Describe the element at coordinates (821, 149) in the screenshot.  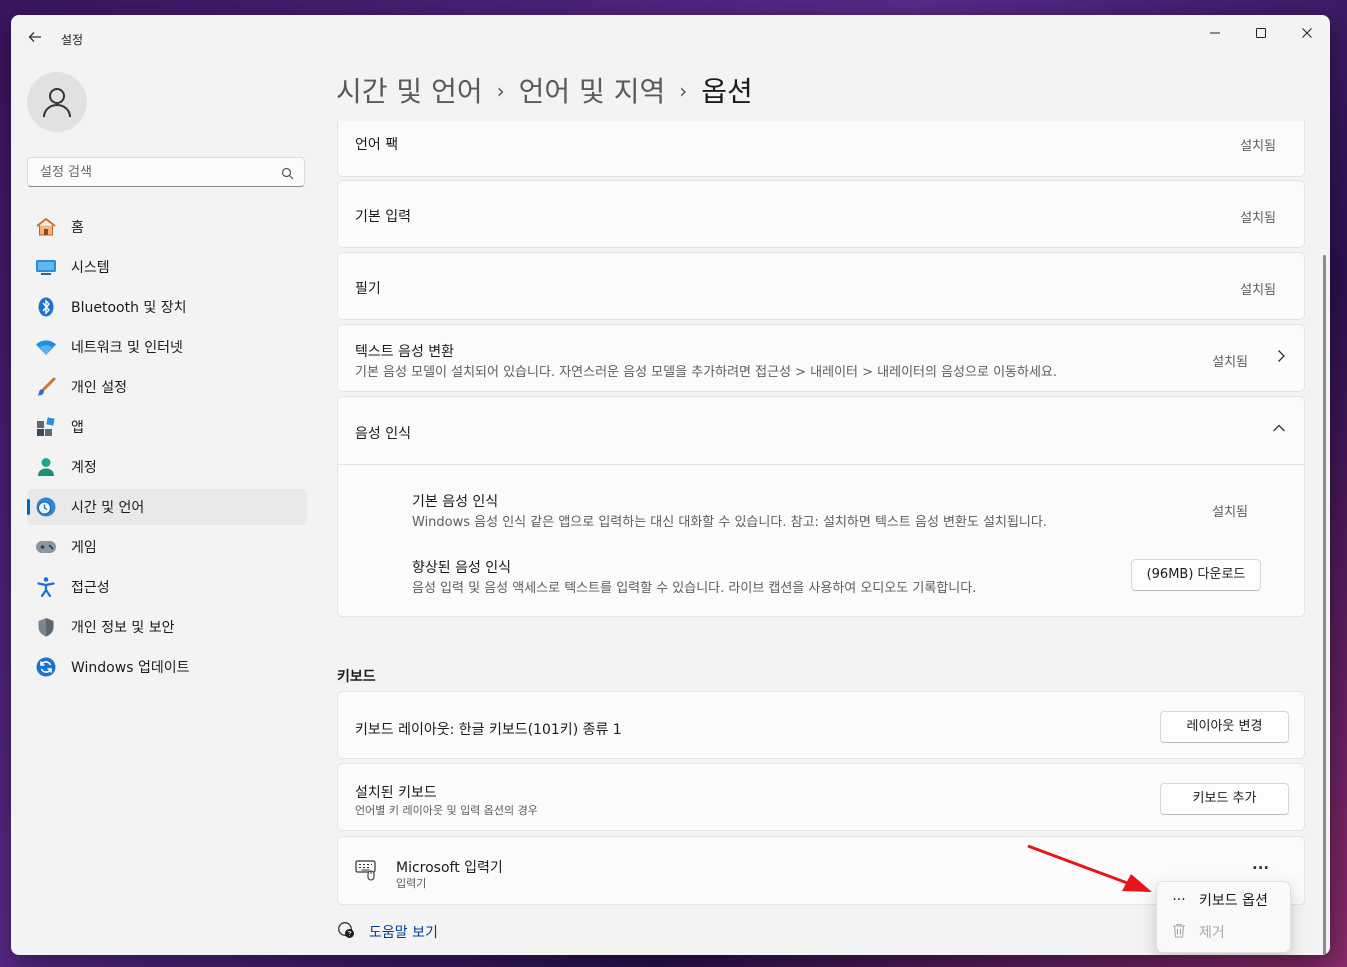
I see `language-pack-card: 언어 팩 설치됨` at that location.